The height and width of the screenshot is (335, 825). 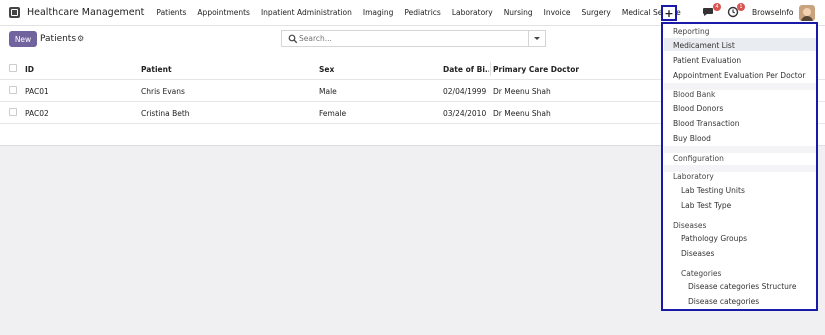 I want to click on cell-id: PAC01, so click(x=37, y=91).